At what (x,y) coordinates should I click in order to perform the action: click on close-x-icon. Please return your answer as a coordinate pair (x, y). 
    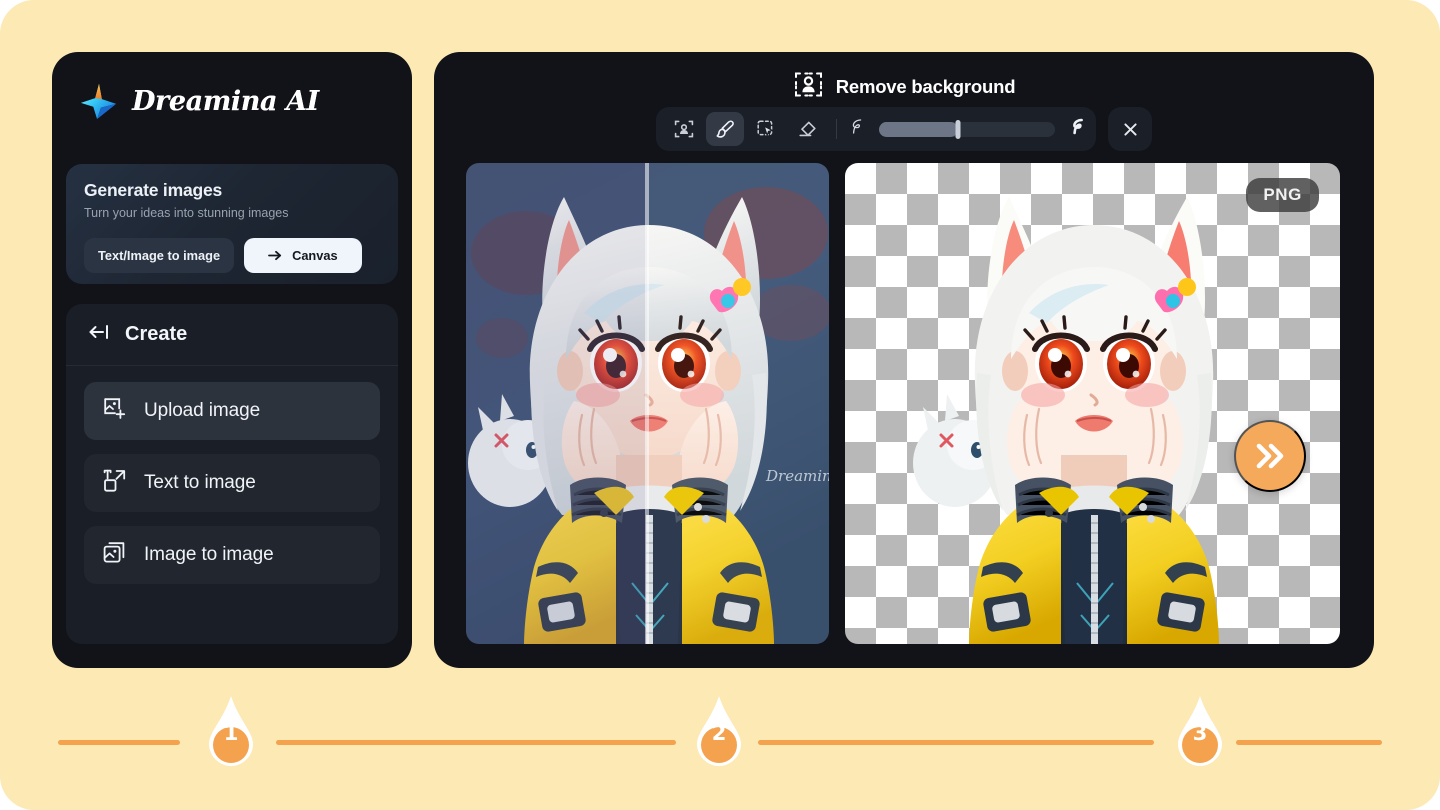
    Looking at the image, I should click on (1130, 129).